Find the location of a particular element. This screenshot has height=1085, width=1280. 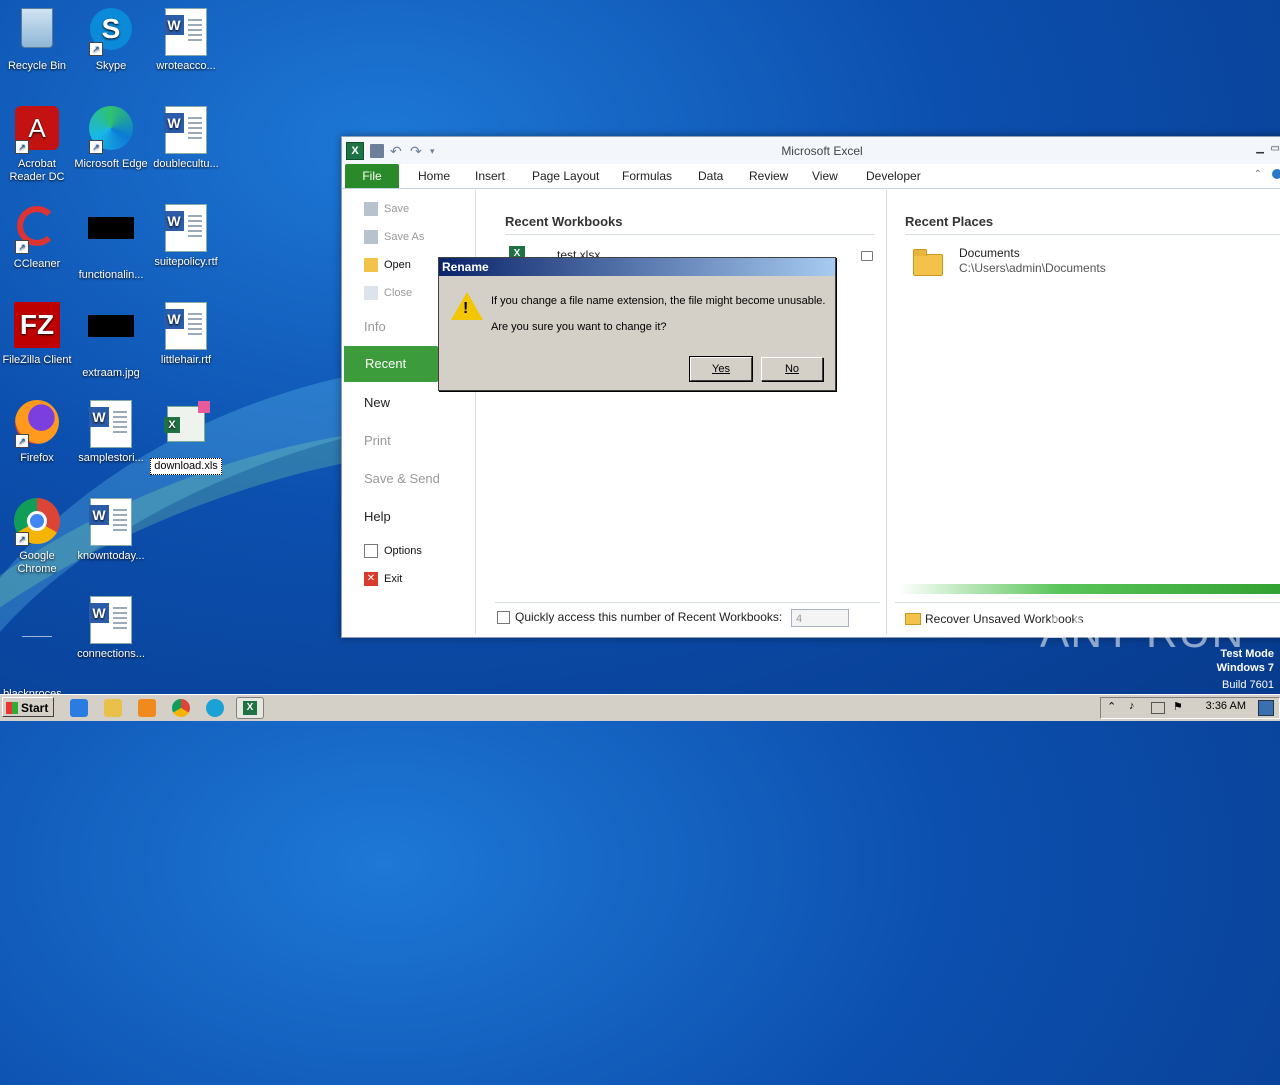

ccleaner-icon: ↗ is located at coordinates (37, 230).